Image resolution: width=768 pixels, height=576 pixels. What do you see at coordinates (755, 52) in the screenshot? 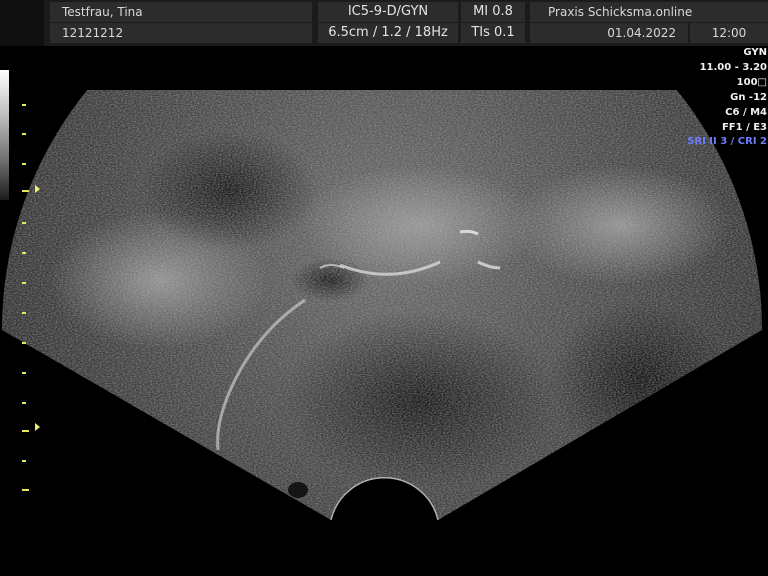
I see `mode-label: GYN` at bounding box center [755, 52].